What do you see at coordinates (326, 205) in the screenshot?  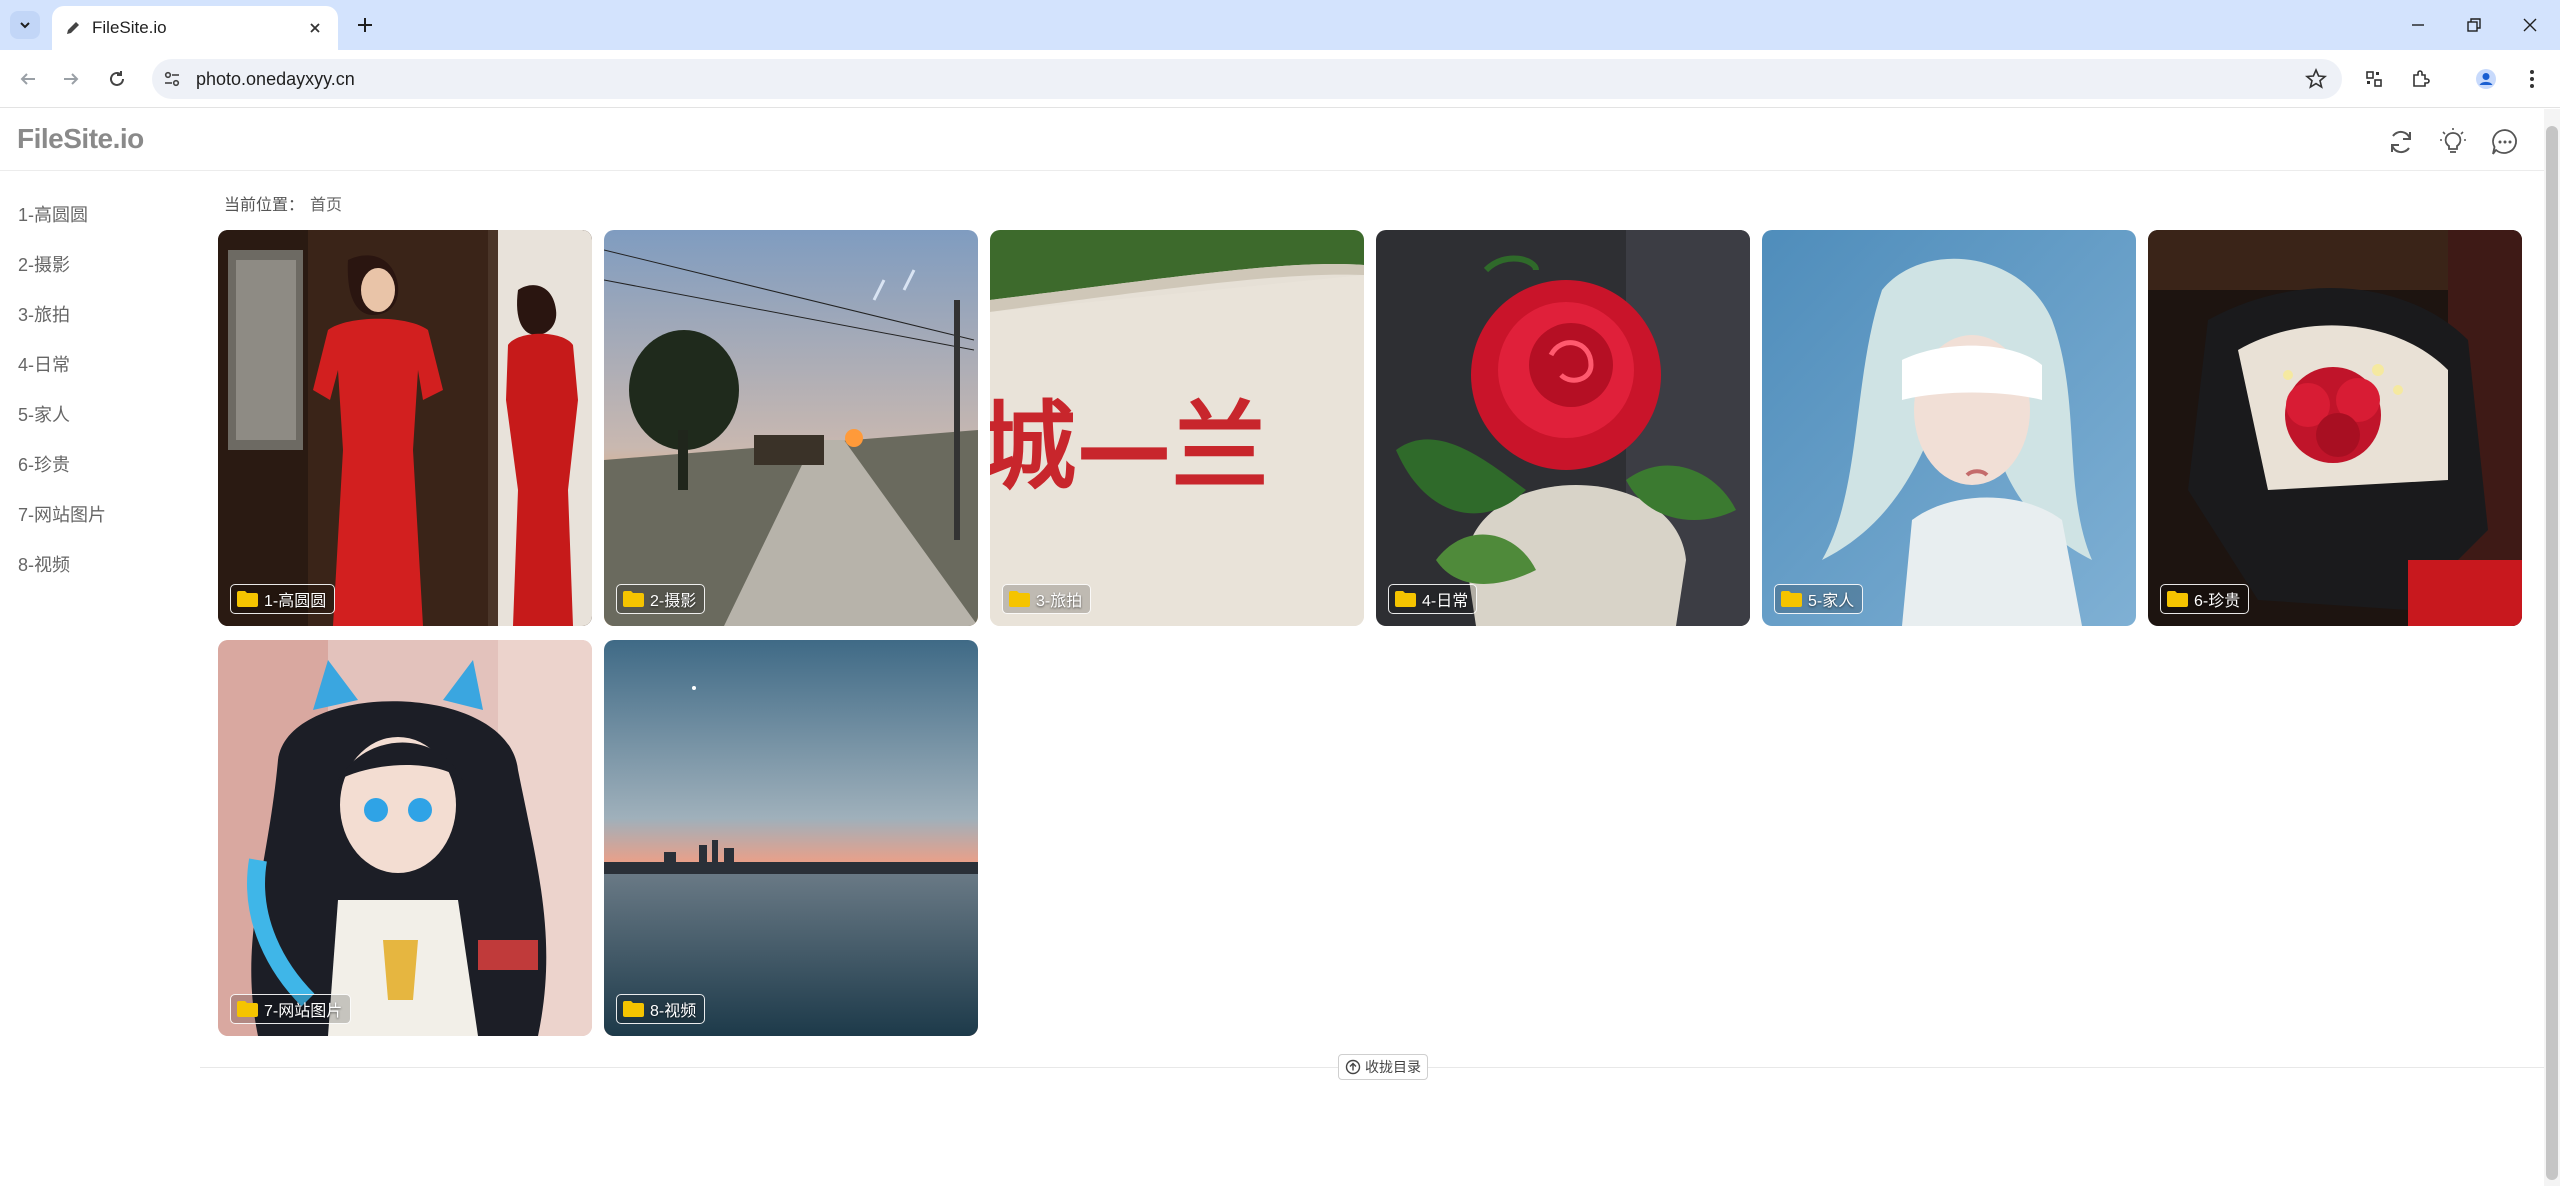 I see `breadcrumb-home: 首页` at bounding box center [326, 205].